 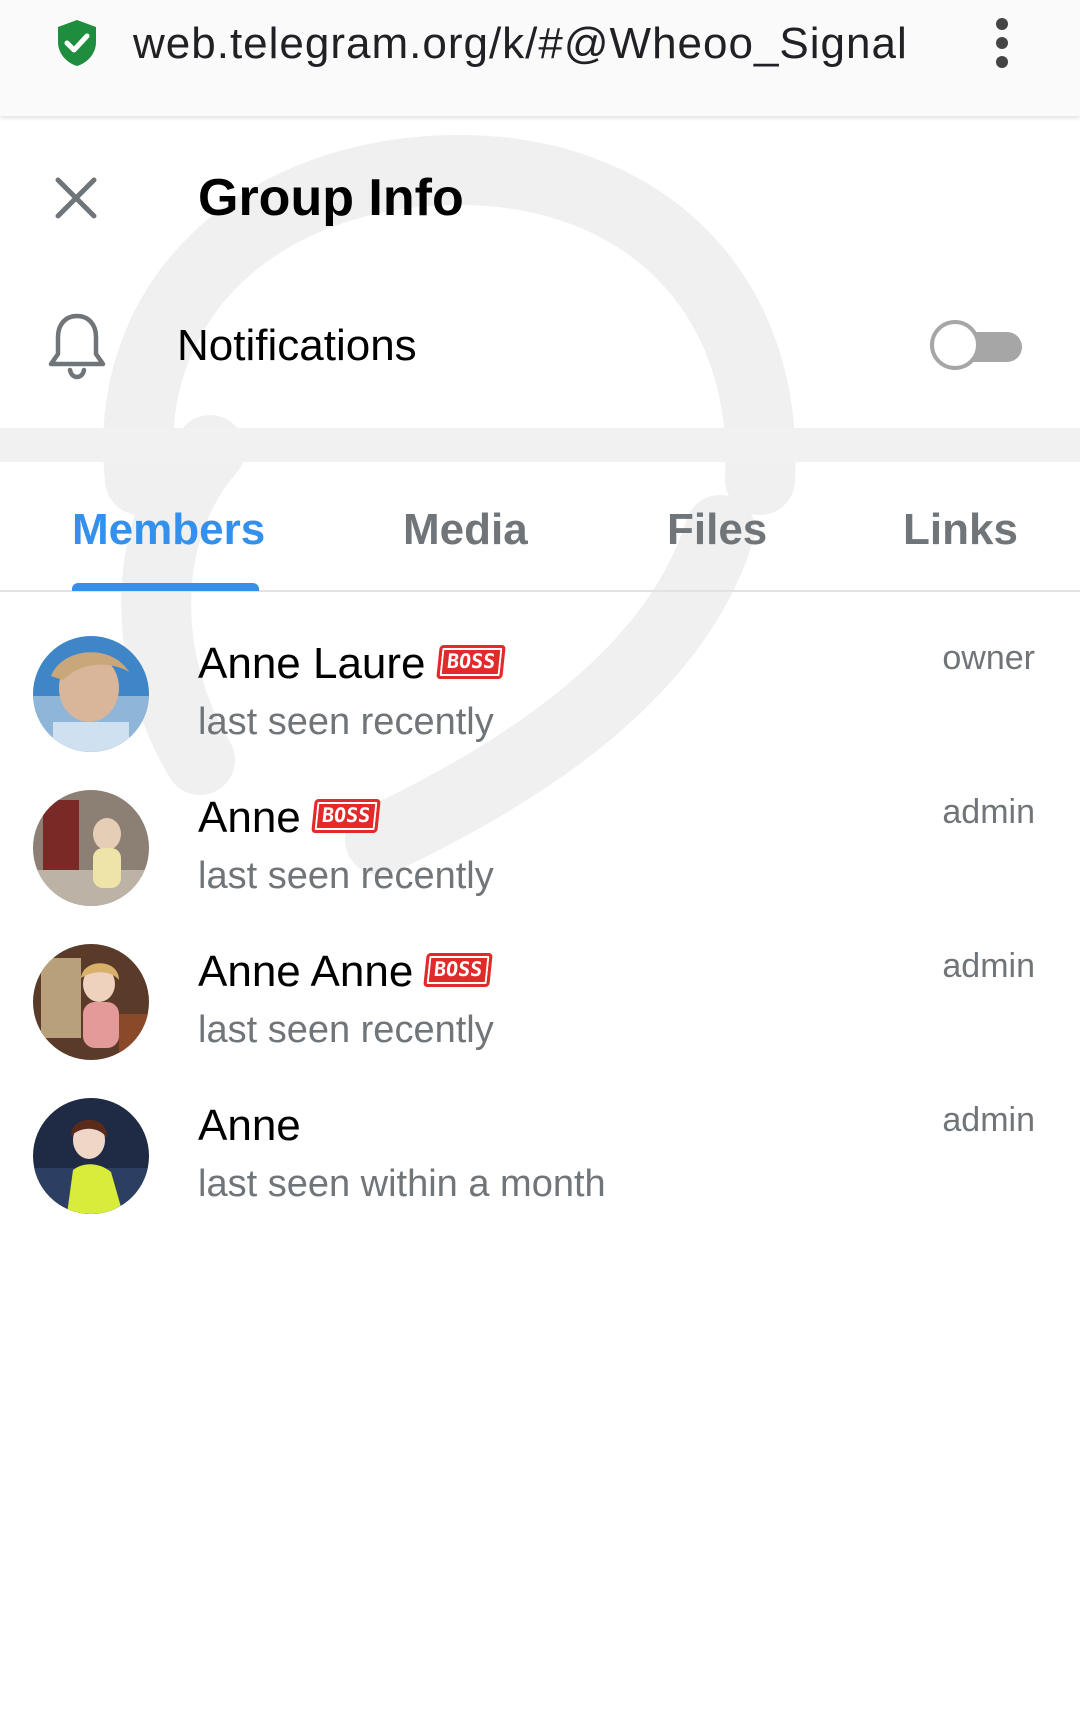 I want to click on browser-url-bar: web.telegram.org/k/#@Wheoo_Signal, so click(x=540, y=58).